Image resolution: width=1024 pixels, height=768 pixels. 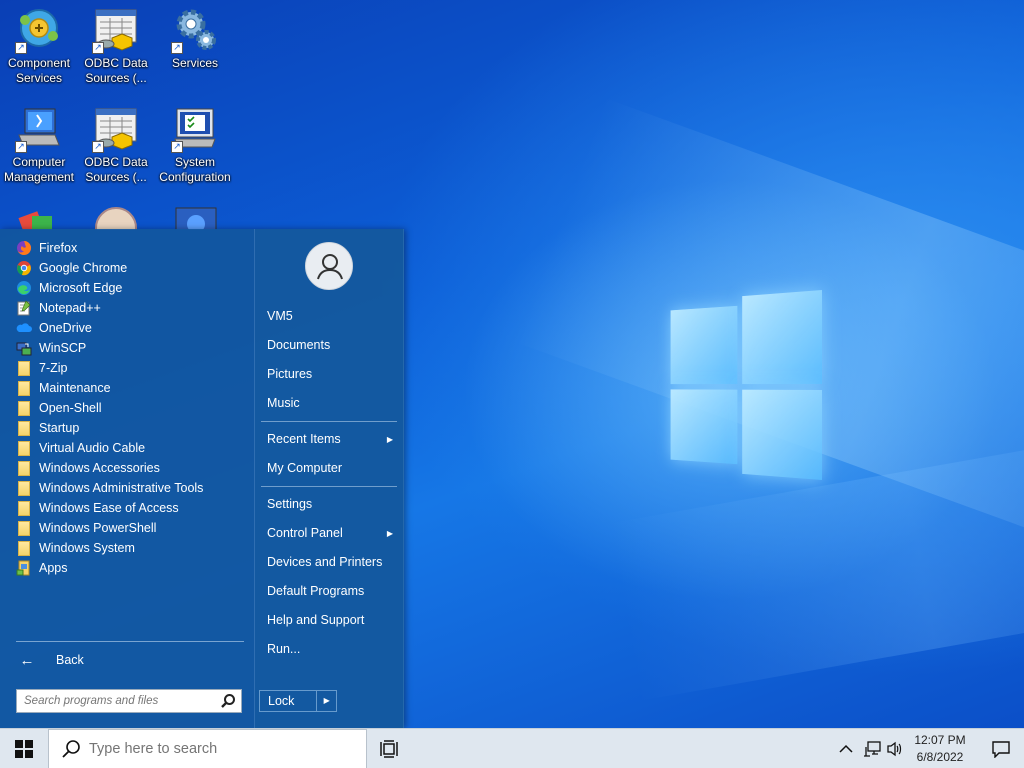 I want to click on chevron-up-icon, so click(x=846, y=748).